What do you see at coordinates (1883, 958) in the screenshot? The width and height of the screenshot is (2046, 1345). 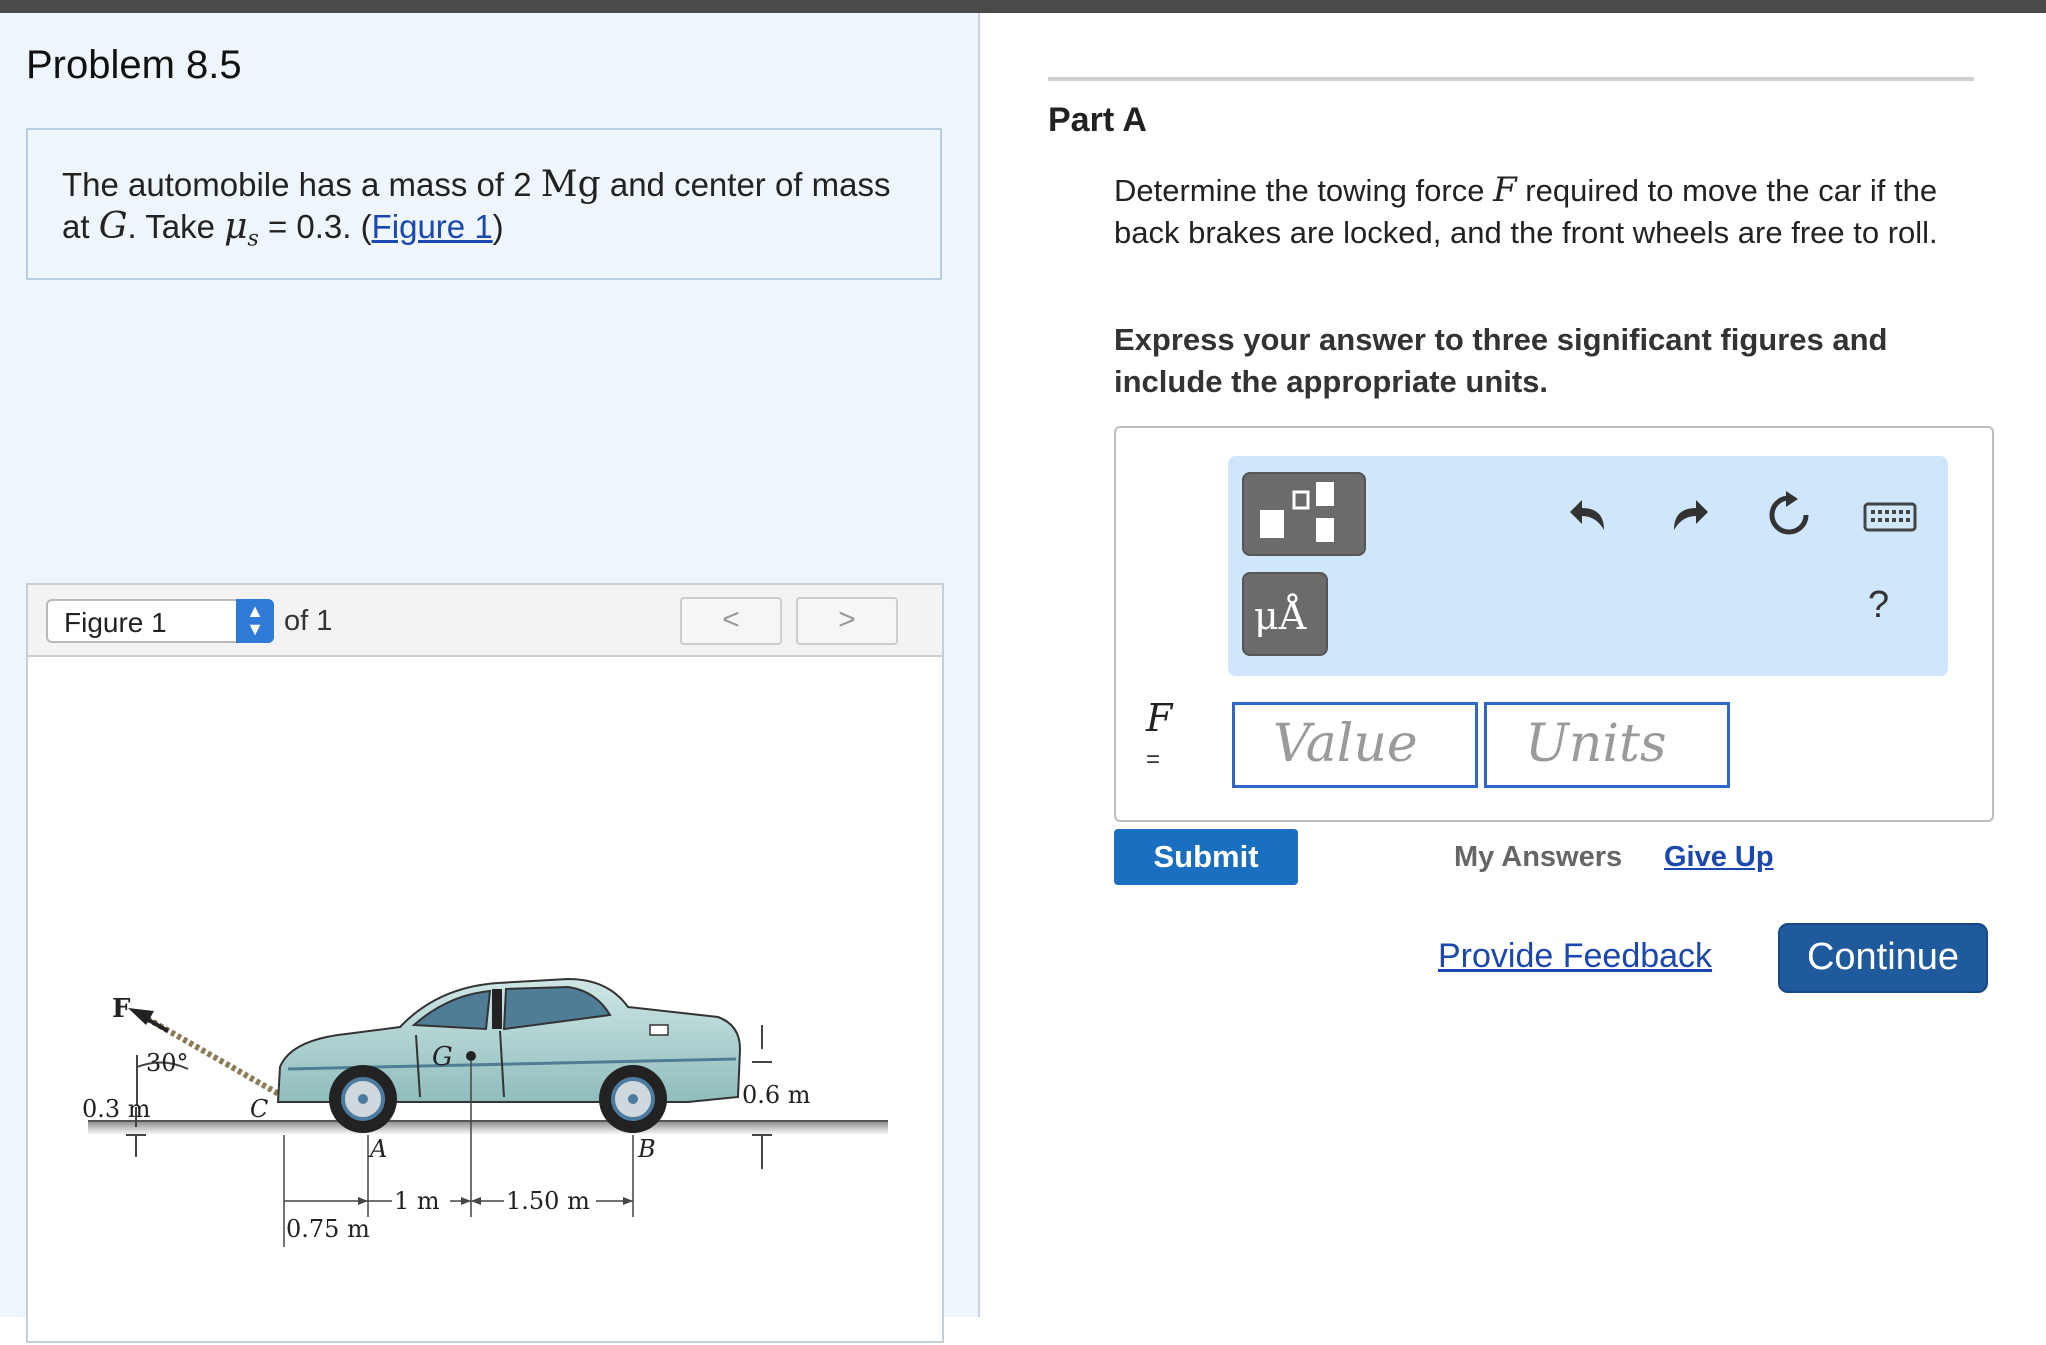 I see `continue-button: Continue` at bounding box center [1883, 958].